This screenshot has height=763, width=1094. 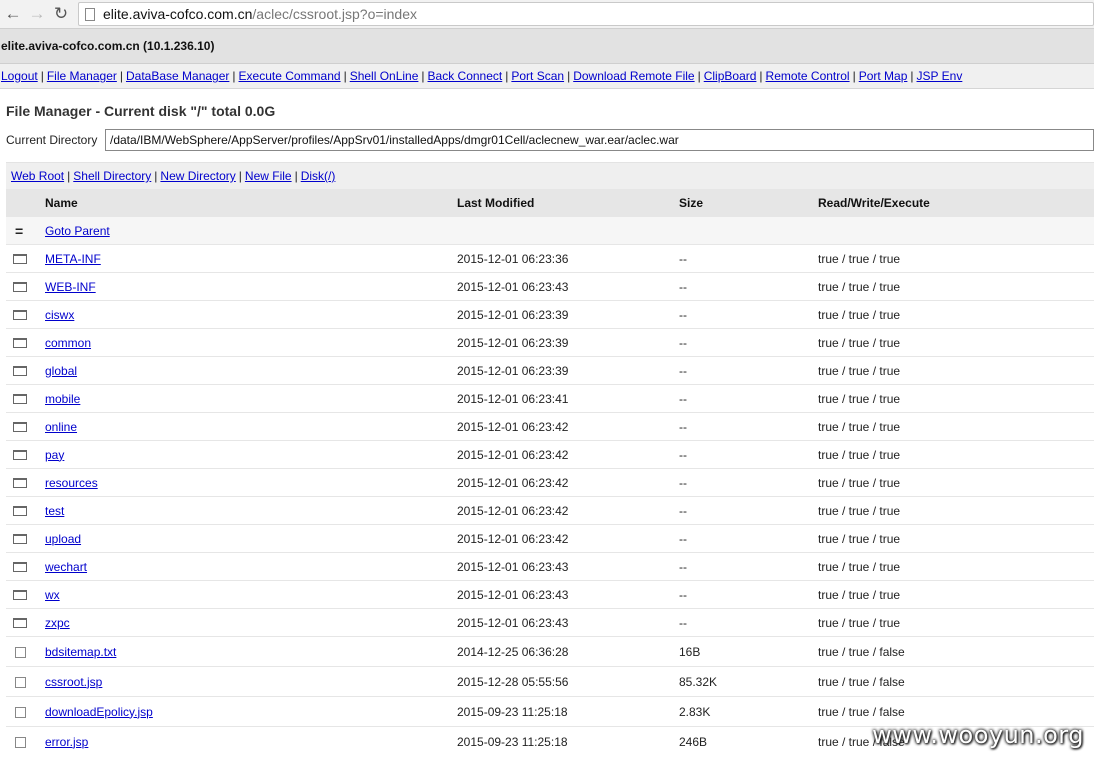 What do you see at coordinates (61, 371) in the screenshot?
I see `folder-name-link: global` at bounding box center [61, 371].